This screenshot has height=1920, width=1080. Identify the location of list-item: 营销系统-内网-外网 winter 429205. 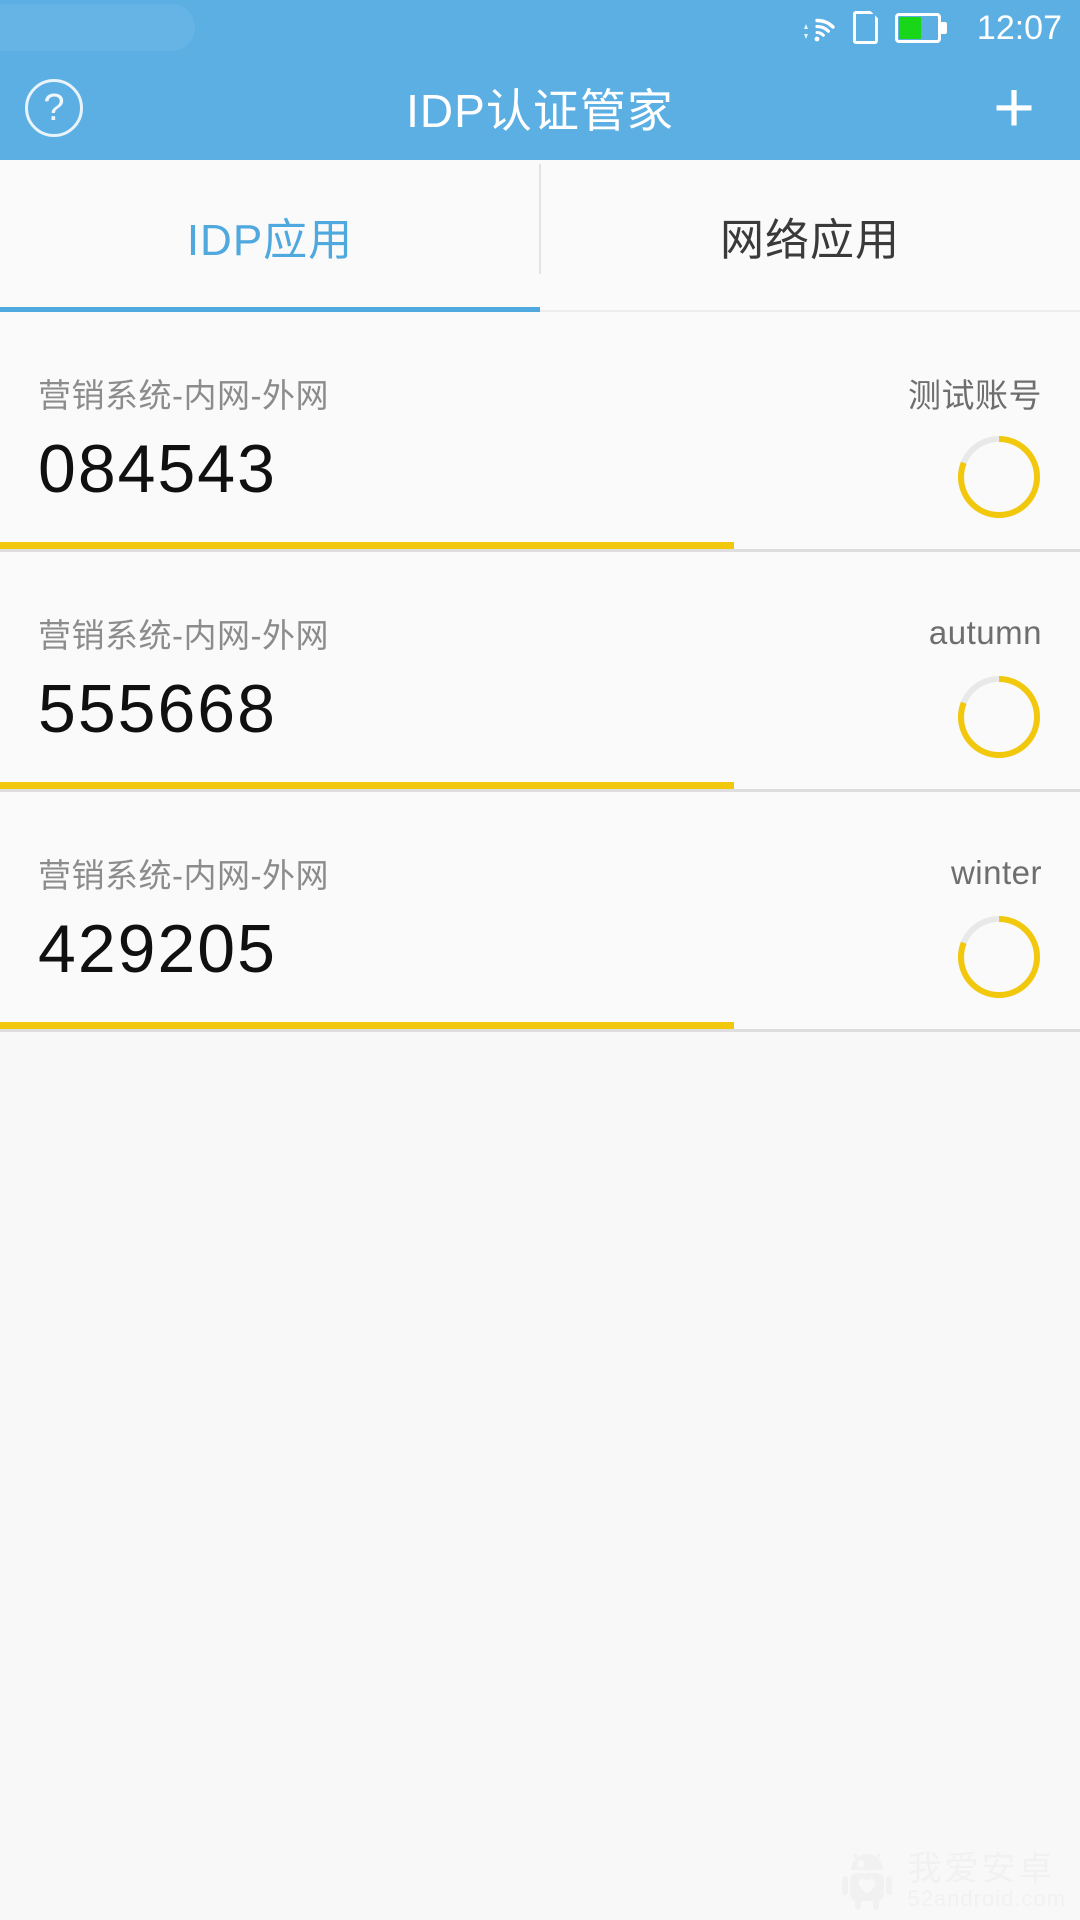
(540, 907).